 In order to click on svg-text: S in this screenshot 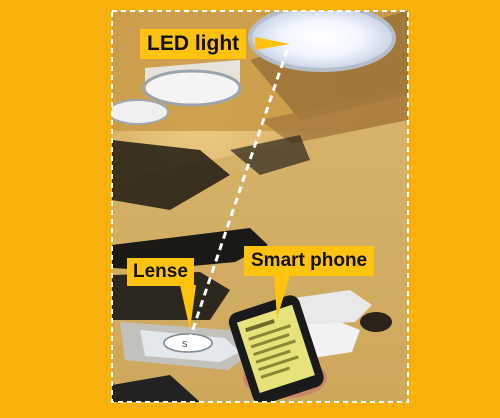, I will do `click(184, 344)`.